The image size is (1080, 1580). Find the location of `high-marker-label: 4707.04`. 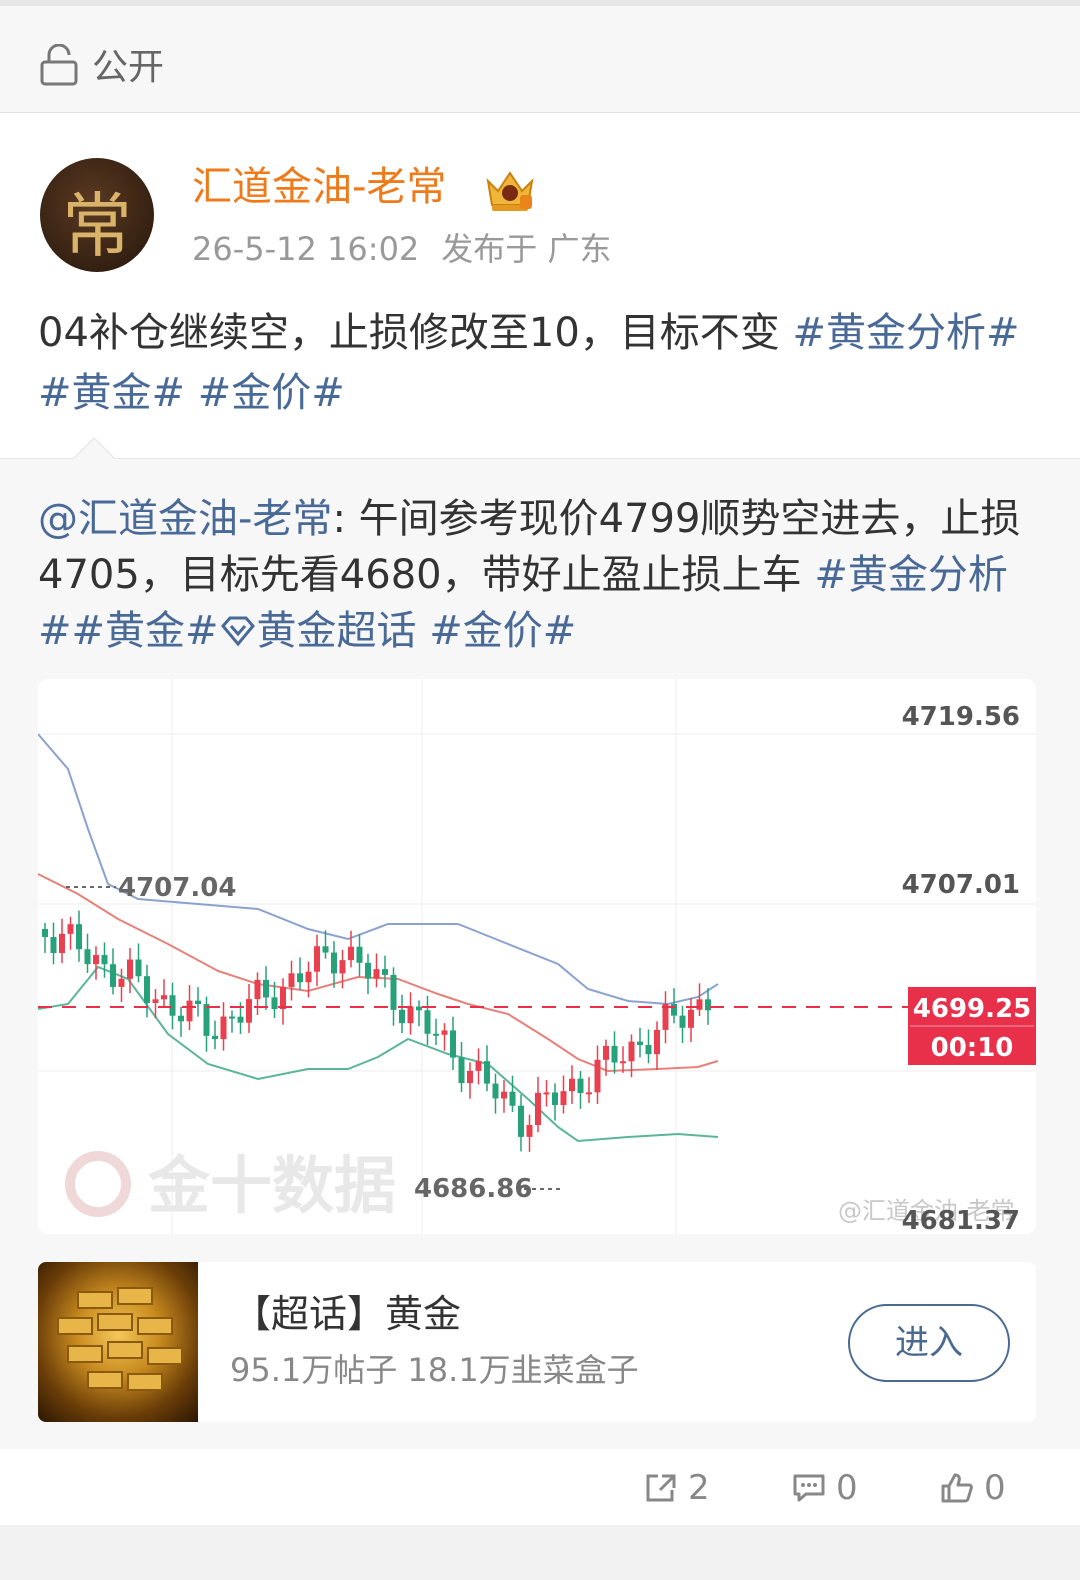

high-marker-label: 4707.04 is located at coordinates (177, 888).